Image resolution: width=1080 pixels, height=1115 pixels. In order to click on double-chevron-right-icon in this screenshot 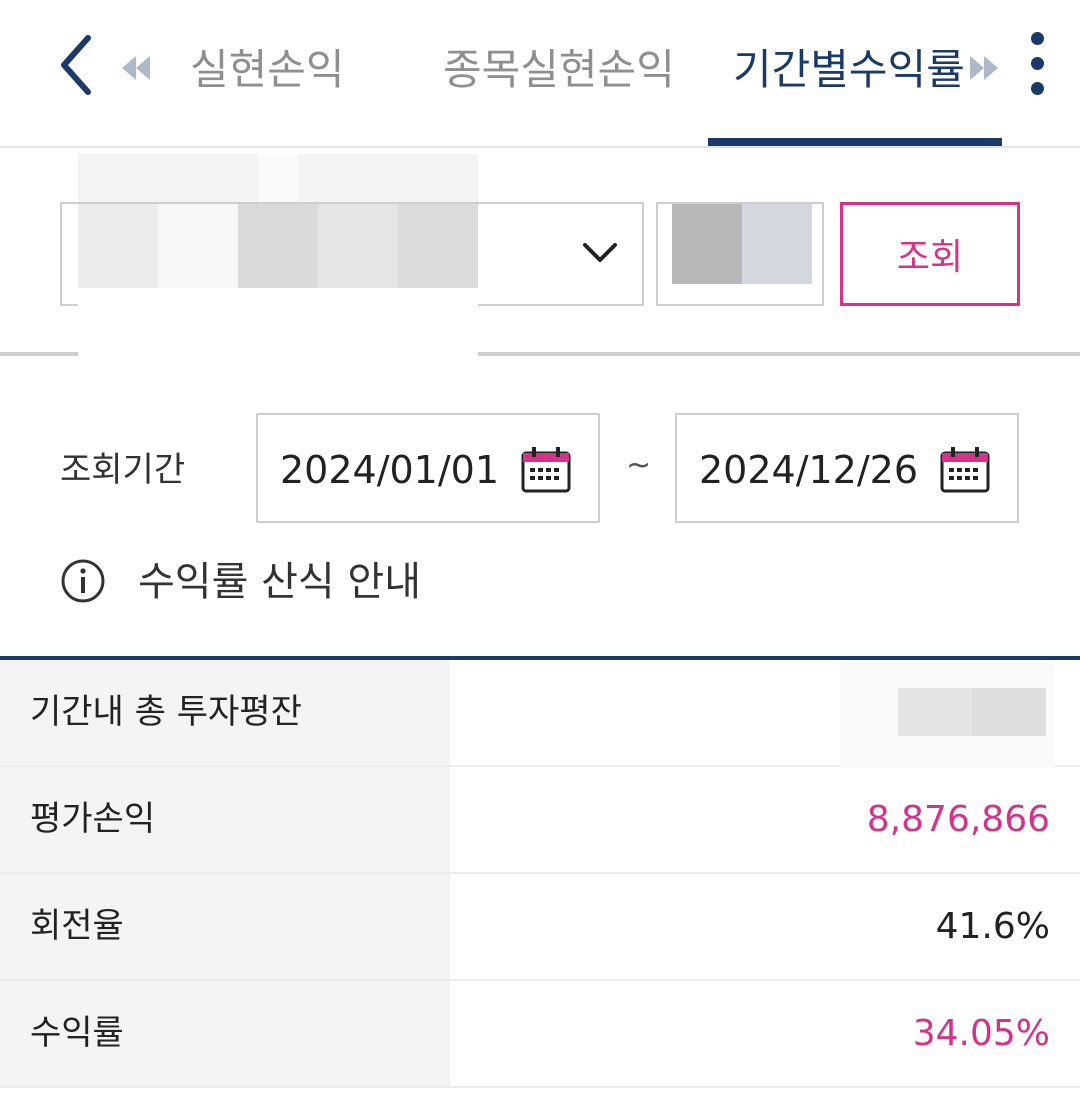, I will do `click(984, 68)`.